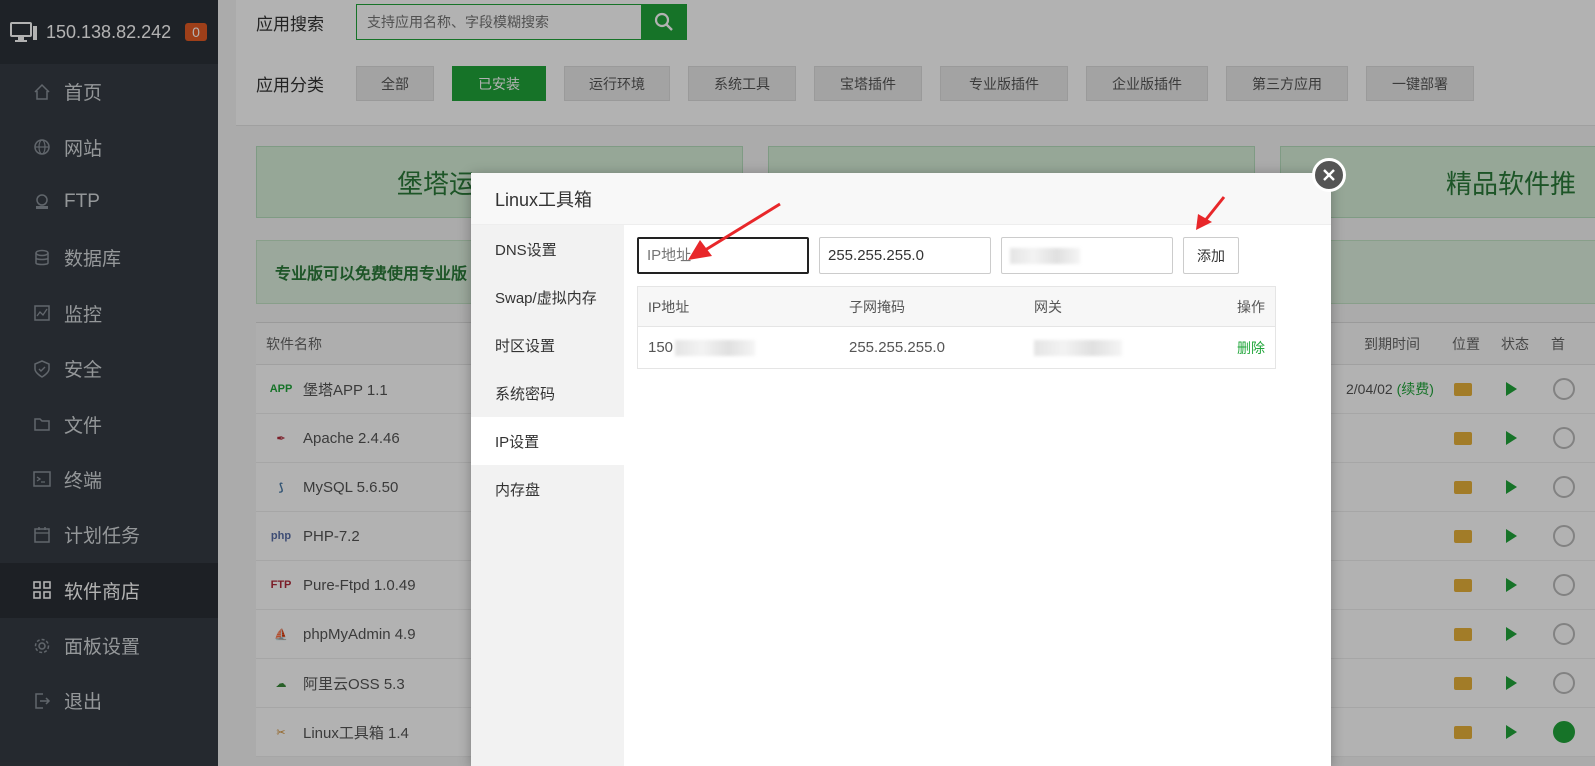 This screenshot has width=1595, height=766. What do you see at coordinates (901, 199) in the screenshot?
I see `modal-title: Linux工具箱` at bounding box center [901, 199].